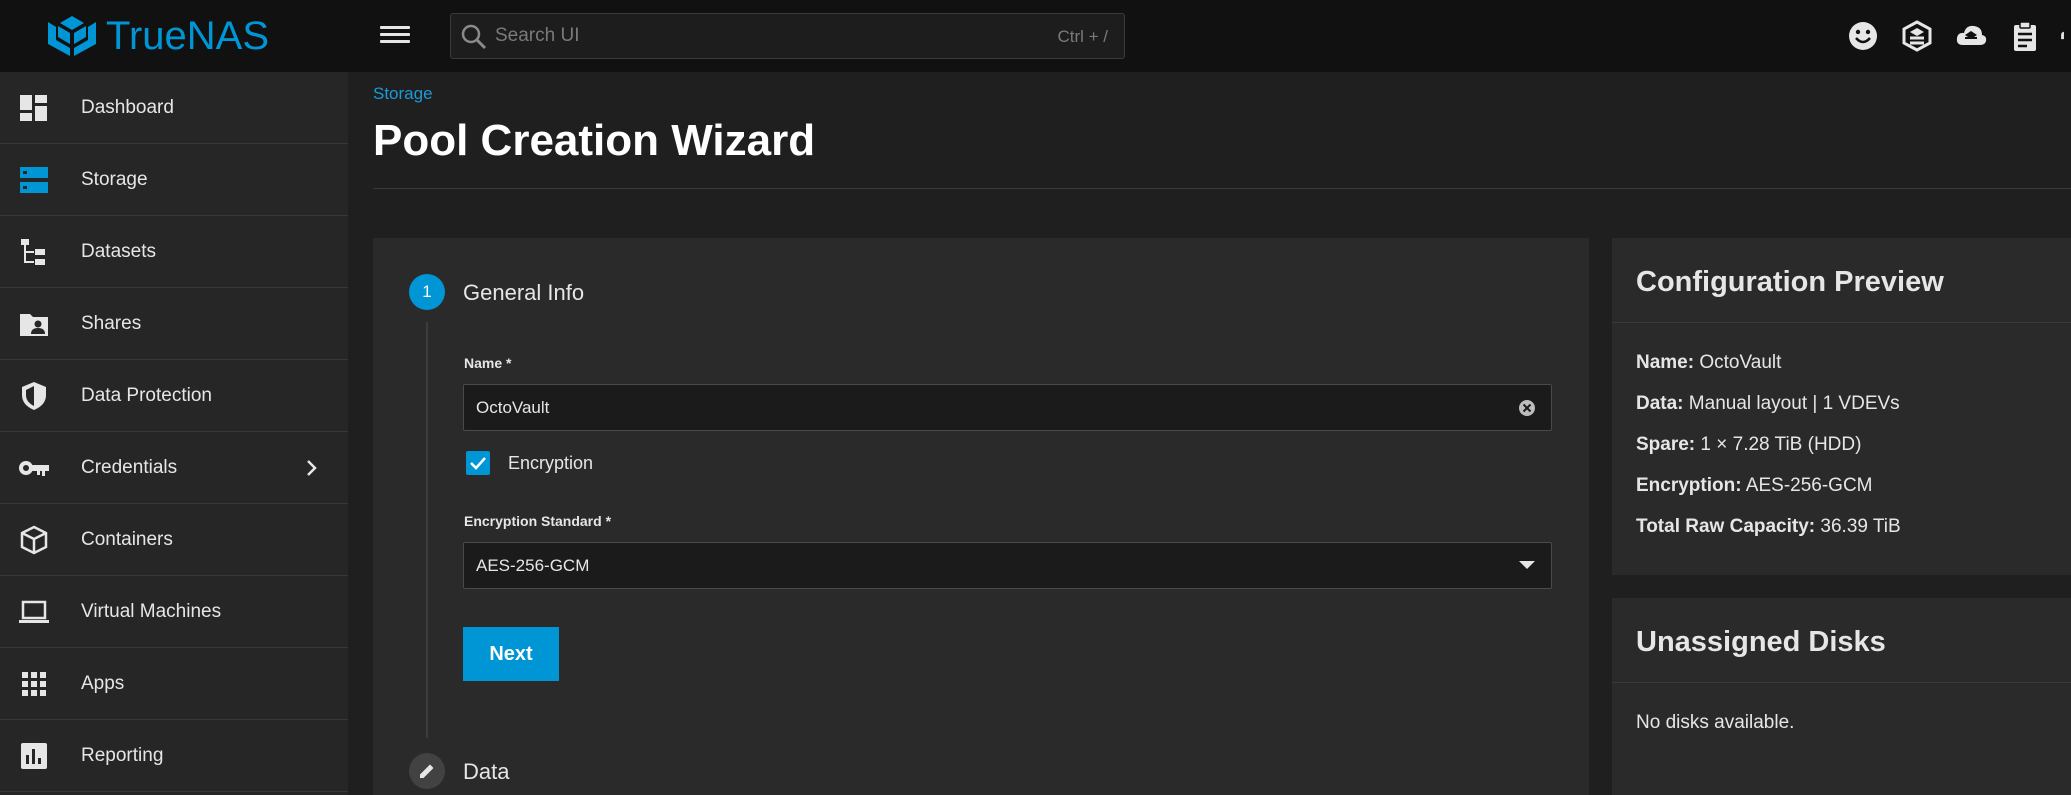 Image resolution: width=2071 pixels, height=795 pixels. I want to click on sidebar-item-virtual-machines: Virtual Machines, so click(174, 612).